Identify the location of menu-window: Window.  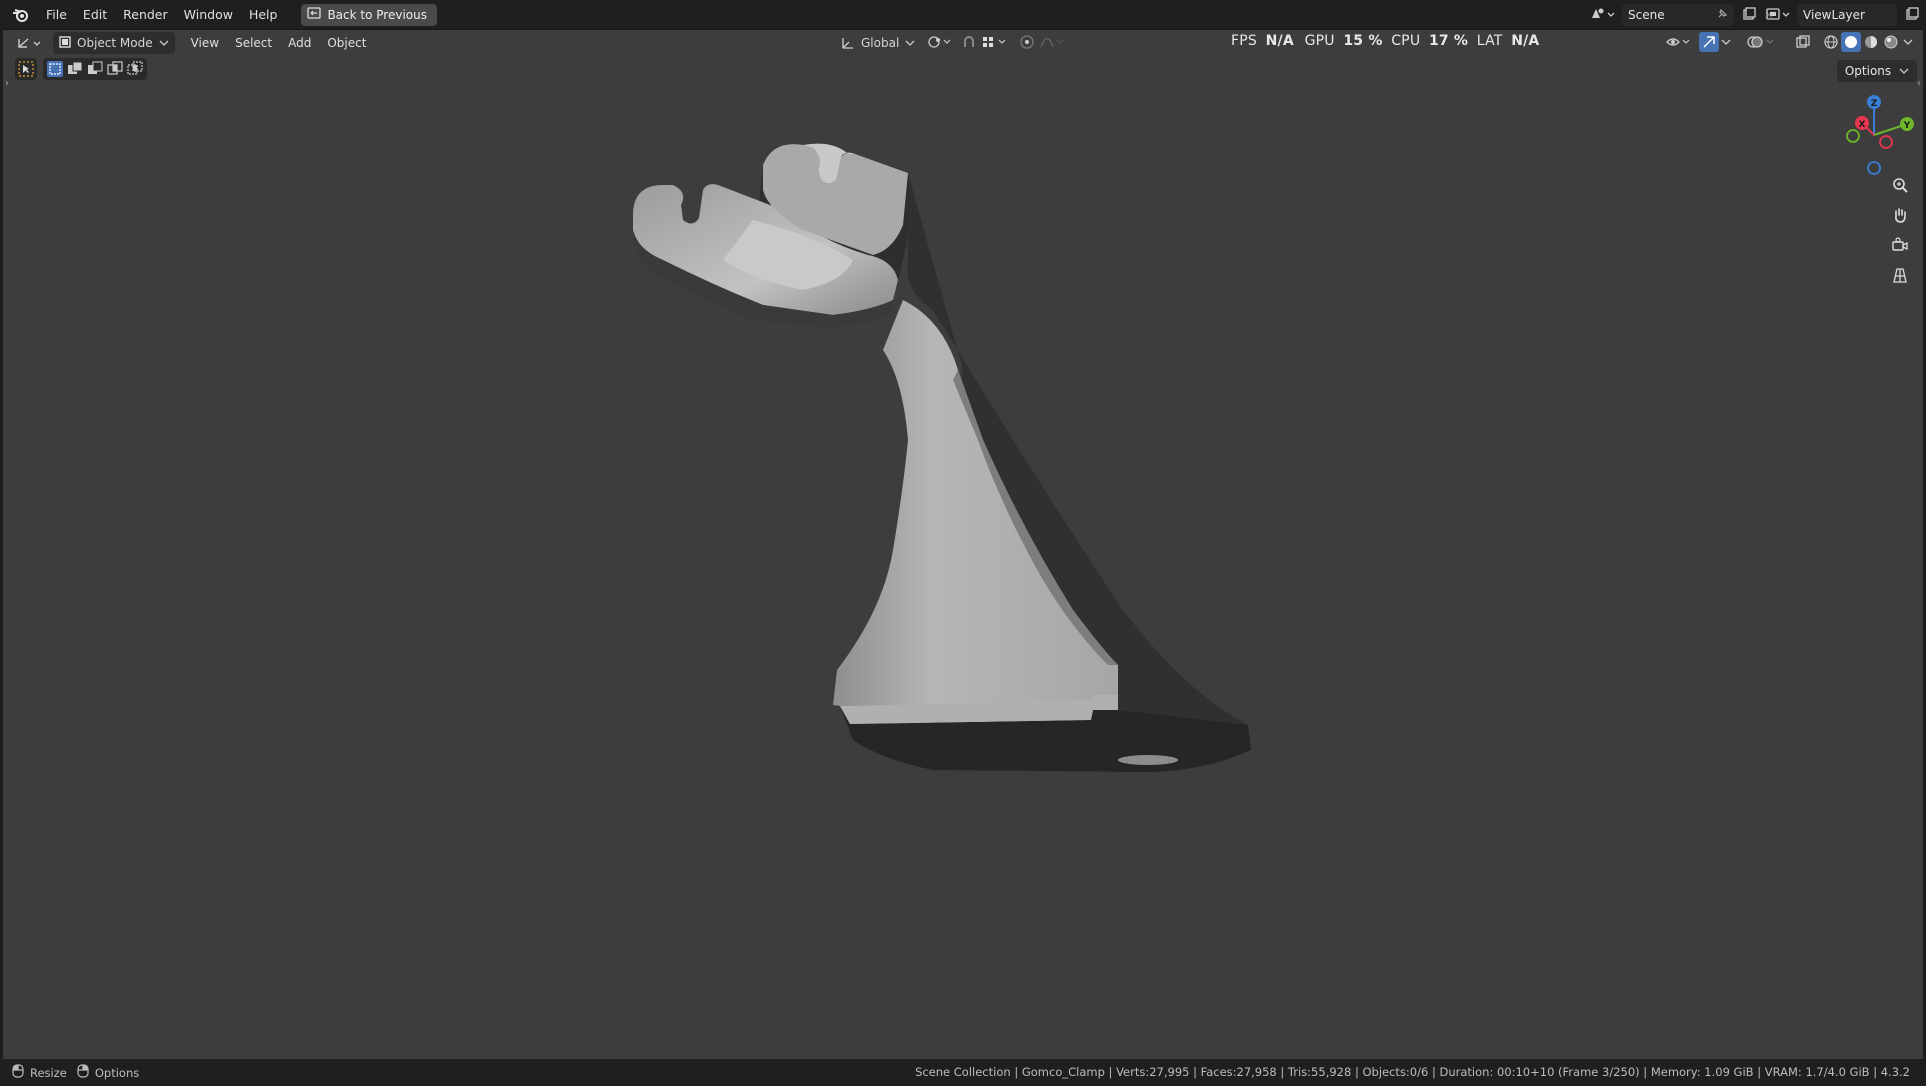
(208, 15).